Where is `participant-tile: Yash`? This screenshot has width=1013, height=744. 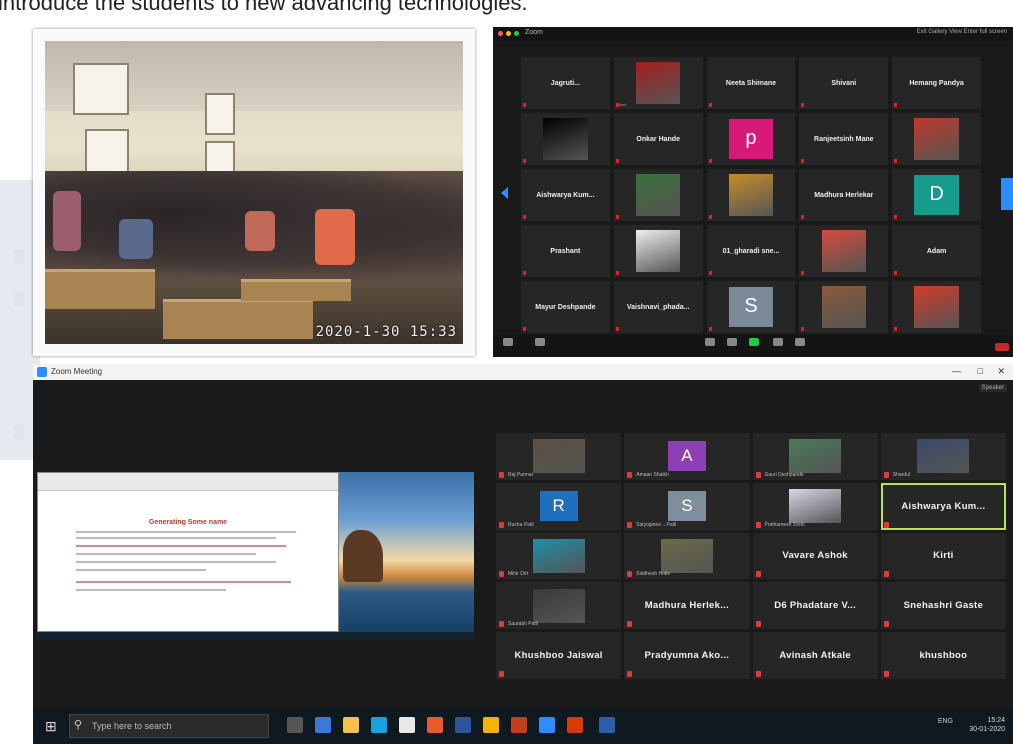
participant-tile: Yash is located at coordinates (658, 83).